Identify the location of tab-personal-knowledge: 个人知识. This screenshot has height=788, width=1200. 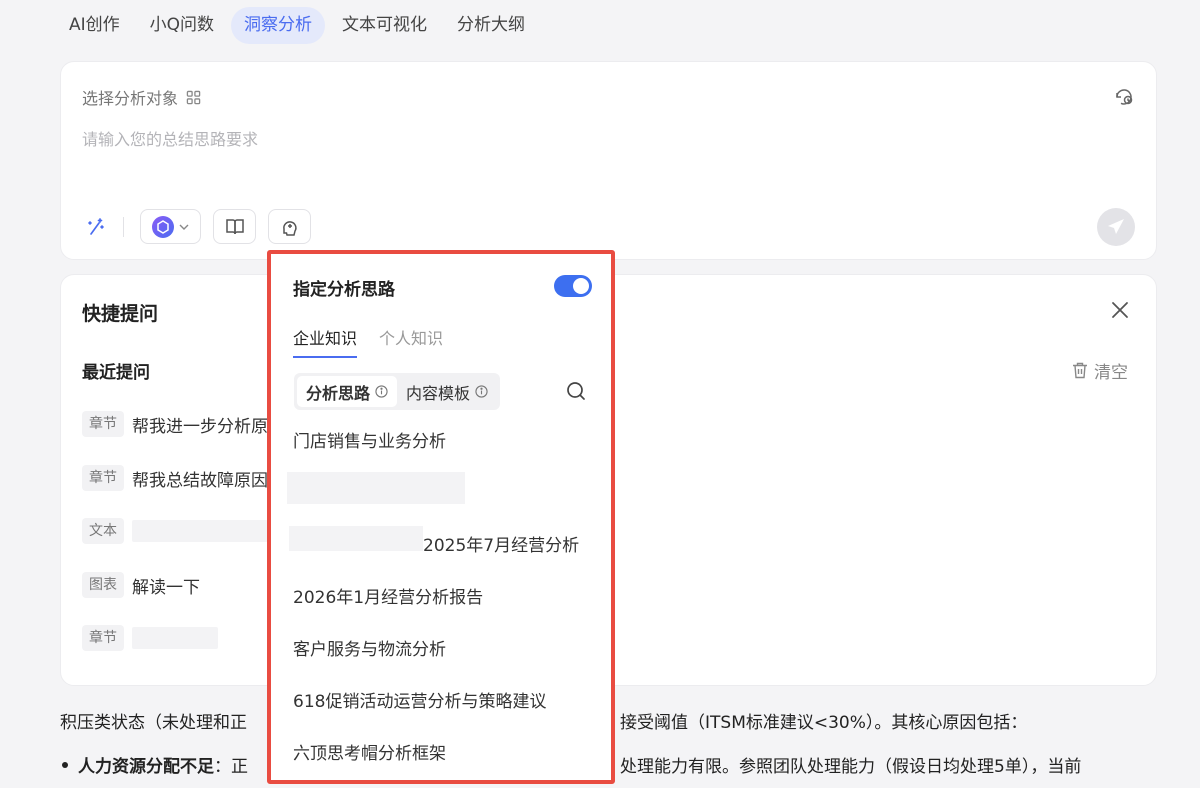
(411, 341).